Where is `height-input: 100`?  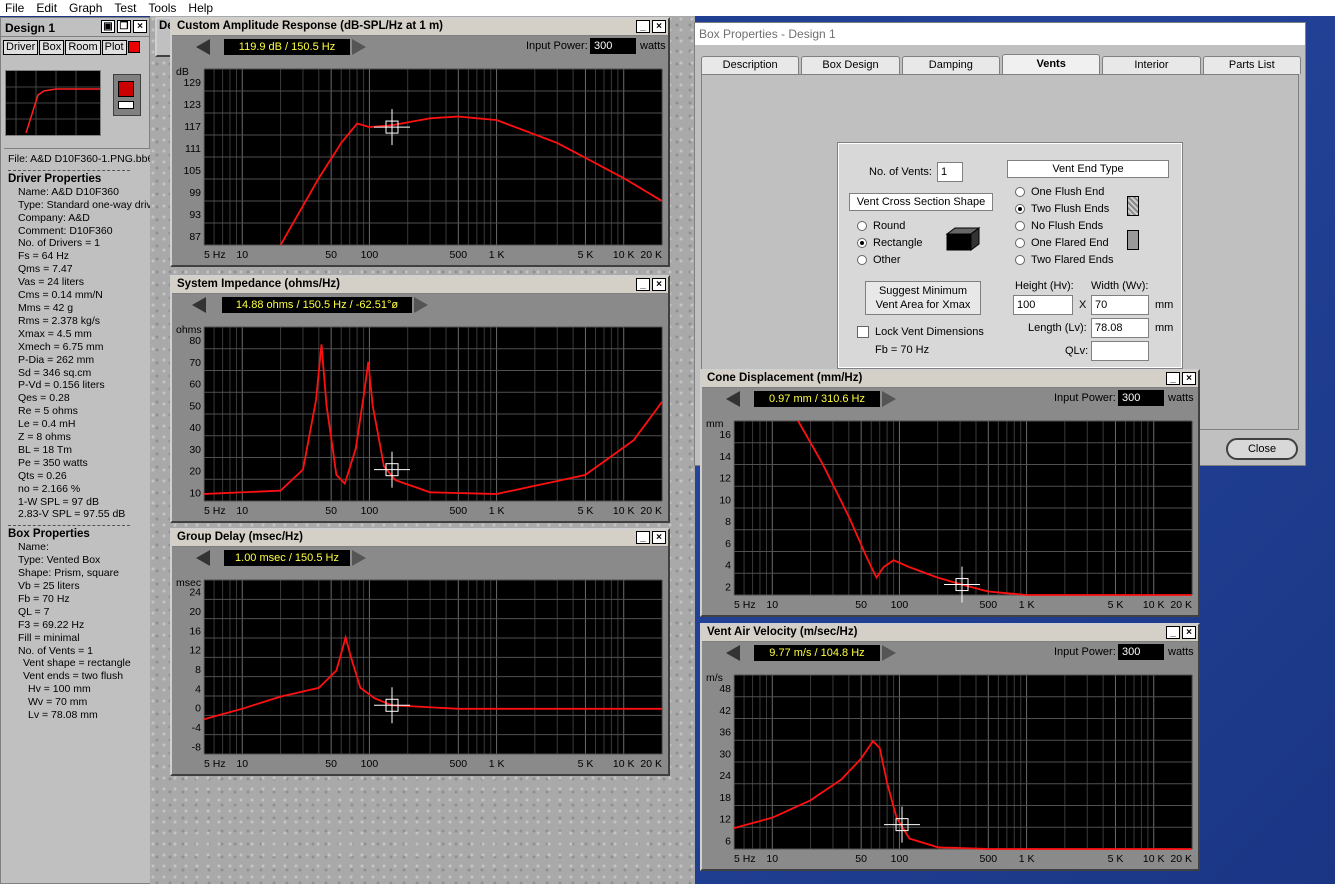
height-input: 100 is located at coordinates (1043, 305).